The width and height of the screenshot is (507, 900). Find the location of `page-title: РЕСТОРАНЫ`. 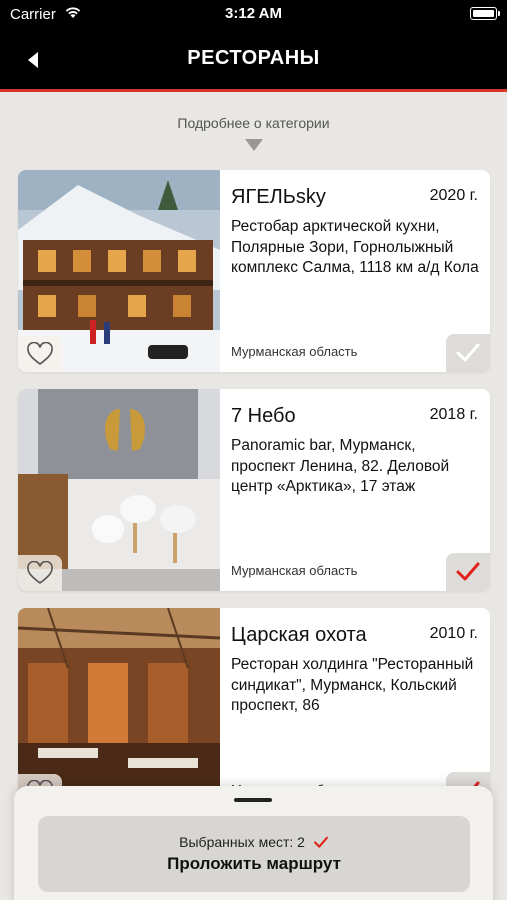

page-title: РЕСТОРАНЫ is located at coordinates (253, 58).